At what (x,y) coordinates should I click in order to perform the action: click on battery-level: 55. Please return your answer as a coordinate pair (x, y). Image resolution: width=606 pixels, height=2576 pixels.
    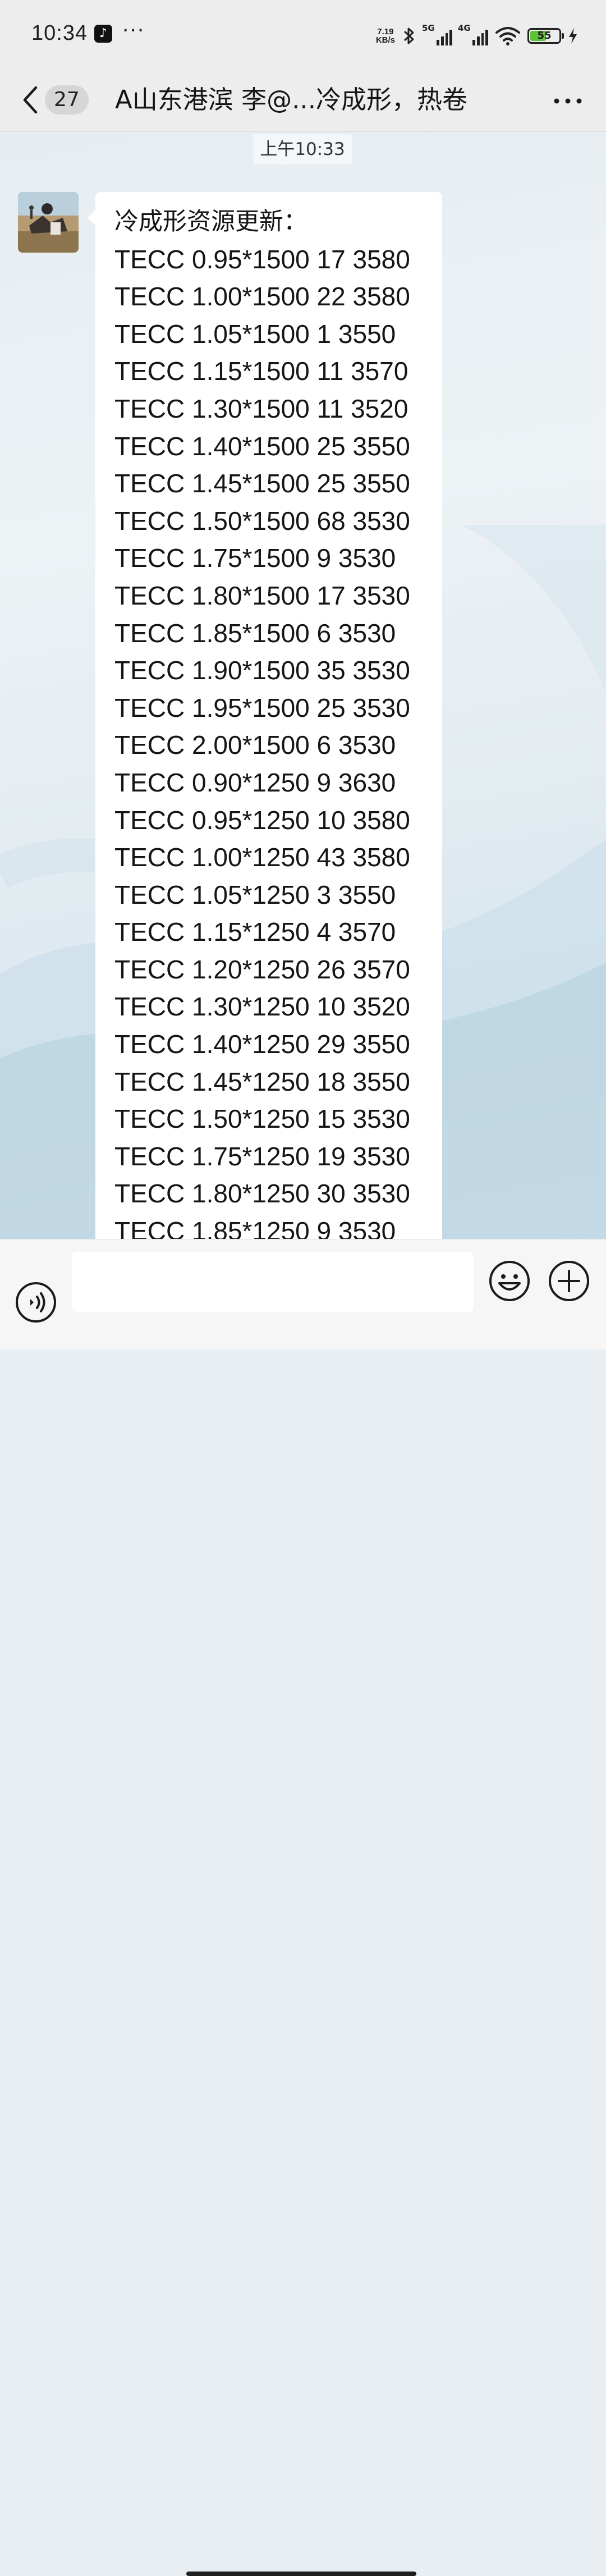
    Looking at the image, I should click on (544, 36).